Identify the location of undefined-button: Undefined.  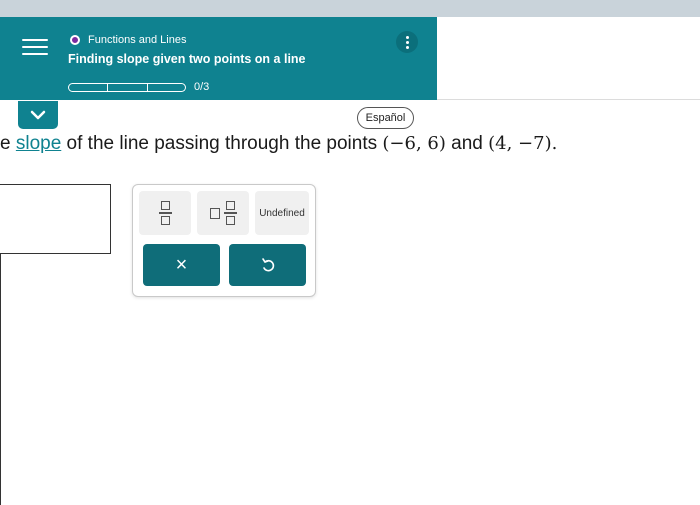
(282, 213).